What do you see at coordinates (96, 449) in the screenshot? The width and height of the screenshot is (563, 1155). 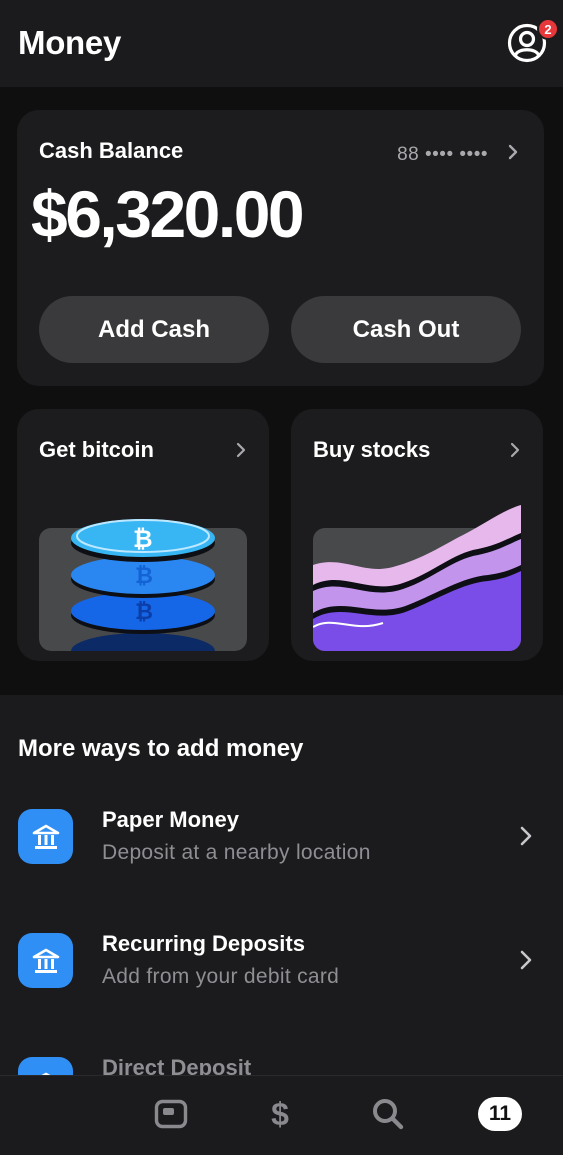 I see `get-bitcoin-title: Get bitcoin` at bounding box center [96, 449].